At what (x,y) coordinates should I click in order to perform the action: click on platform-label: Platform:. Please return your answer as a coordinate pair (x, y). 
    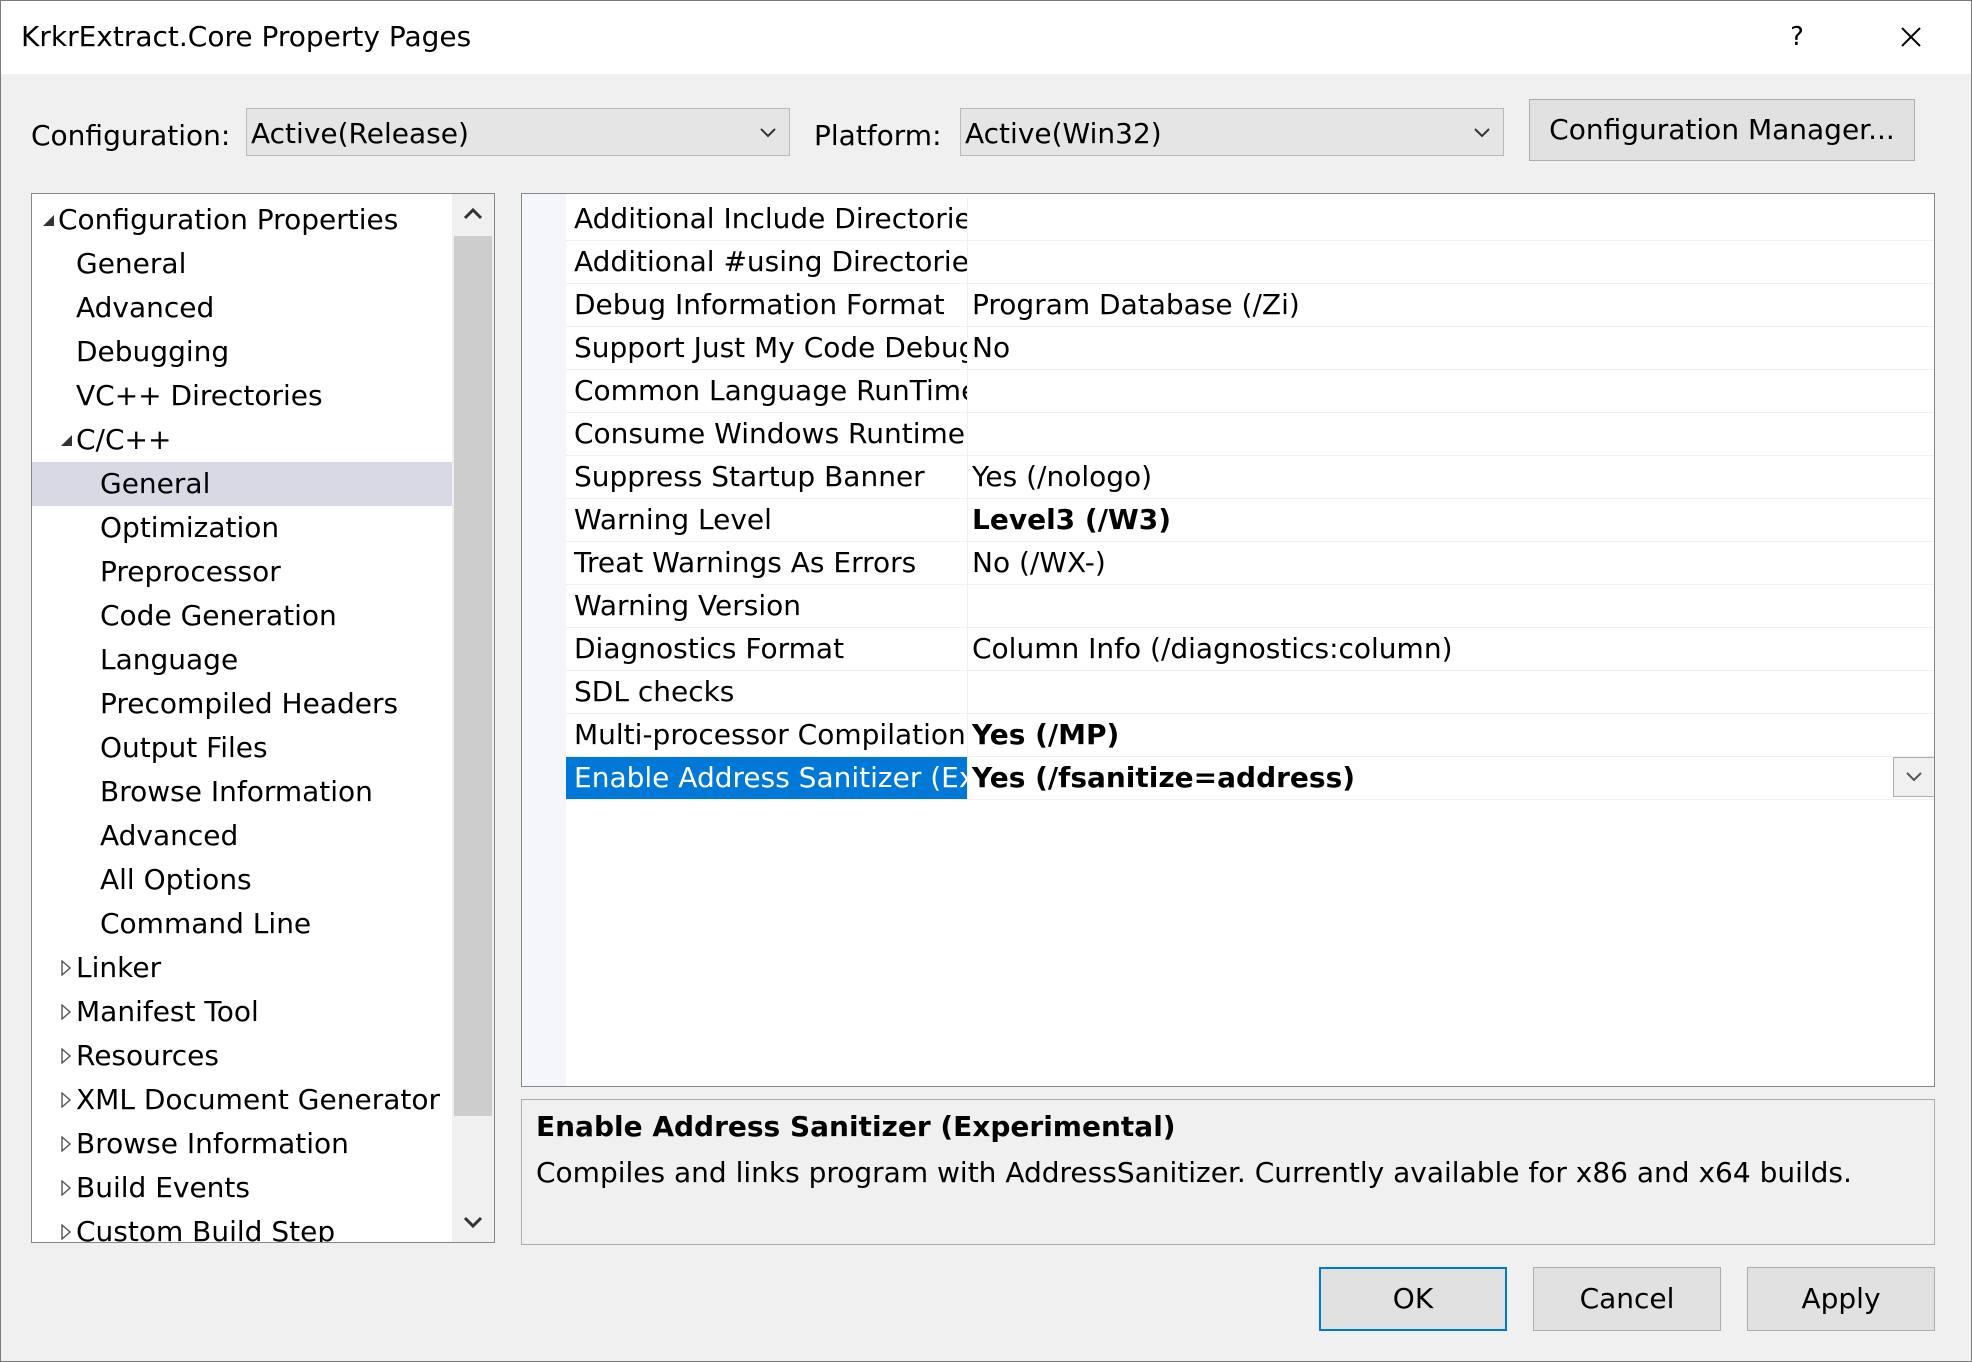
    Looking at the image, I should click on (878, 135).